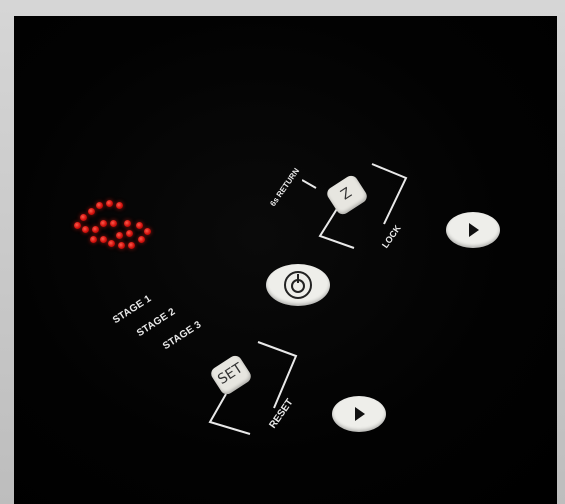 This screenshot has width=565, height=504. I want to click on led-display, so click(111, 226).